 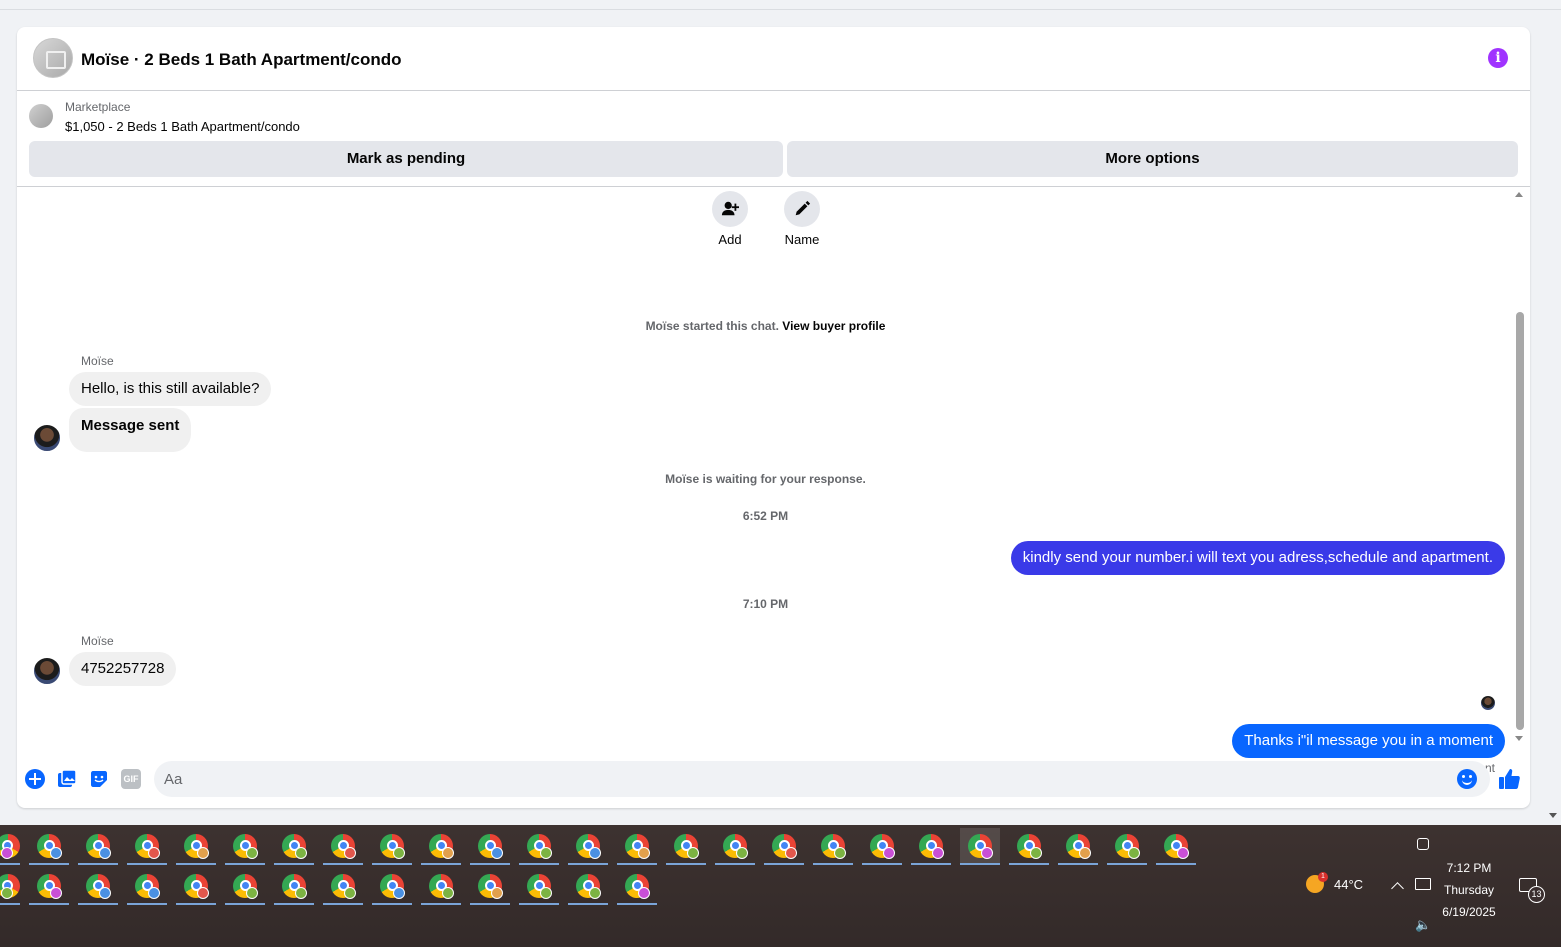 I want to click on message-composer: GIF, so click(x=773, y=783).